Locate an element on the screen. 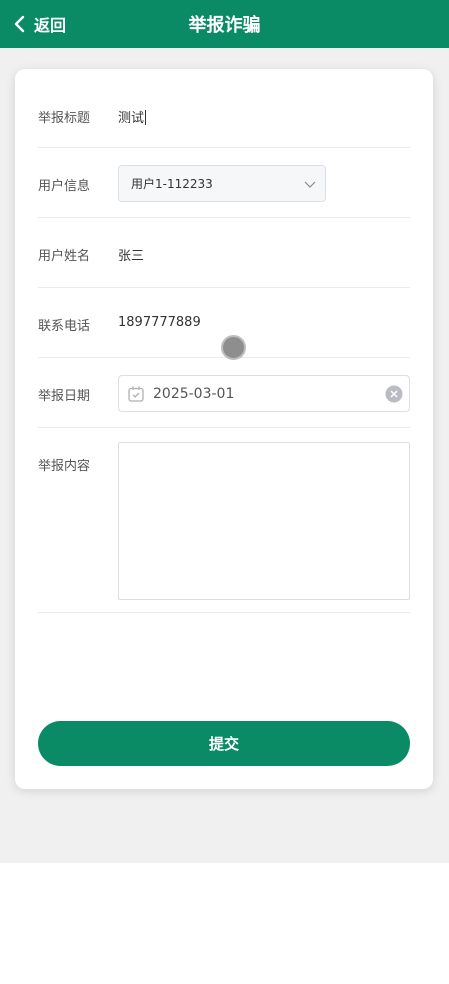 This screenshot has width=449, height=984. calendar-icon is located at coordinates (136, 394).